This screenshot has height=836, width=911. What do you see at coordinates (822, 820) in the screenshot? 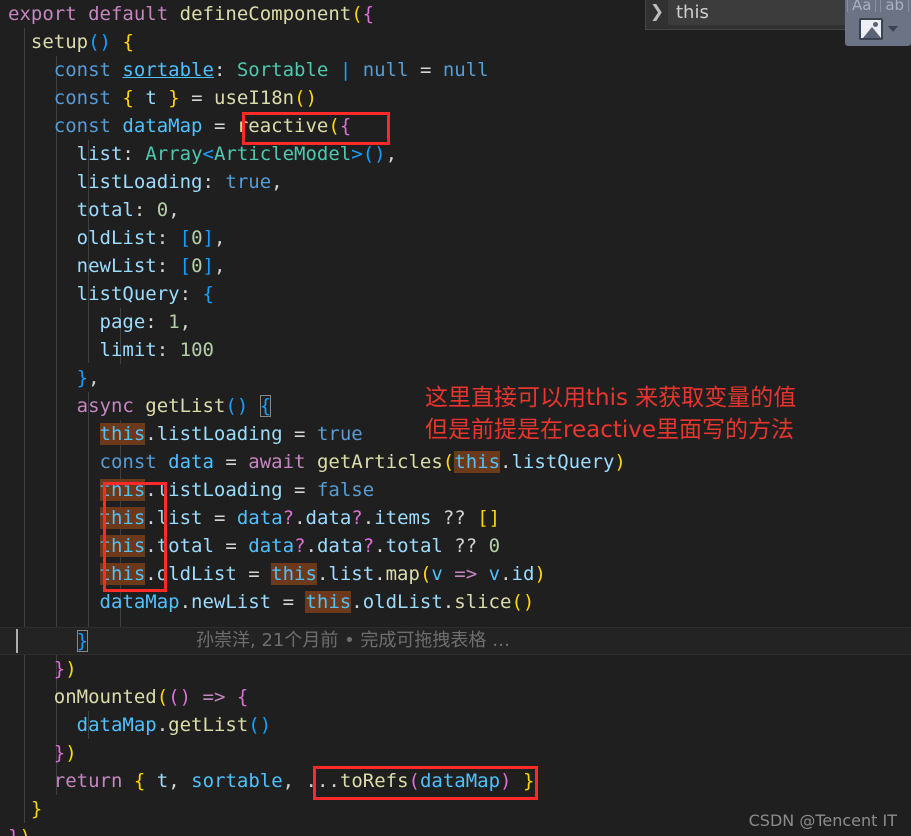
I see `watermark: CSDN @Tencent IT` at bounding box center [822, 820].